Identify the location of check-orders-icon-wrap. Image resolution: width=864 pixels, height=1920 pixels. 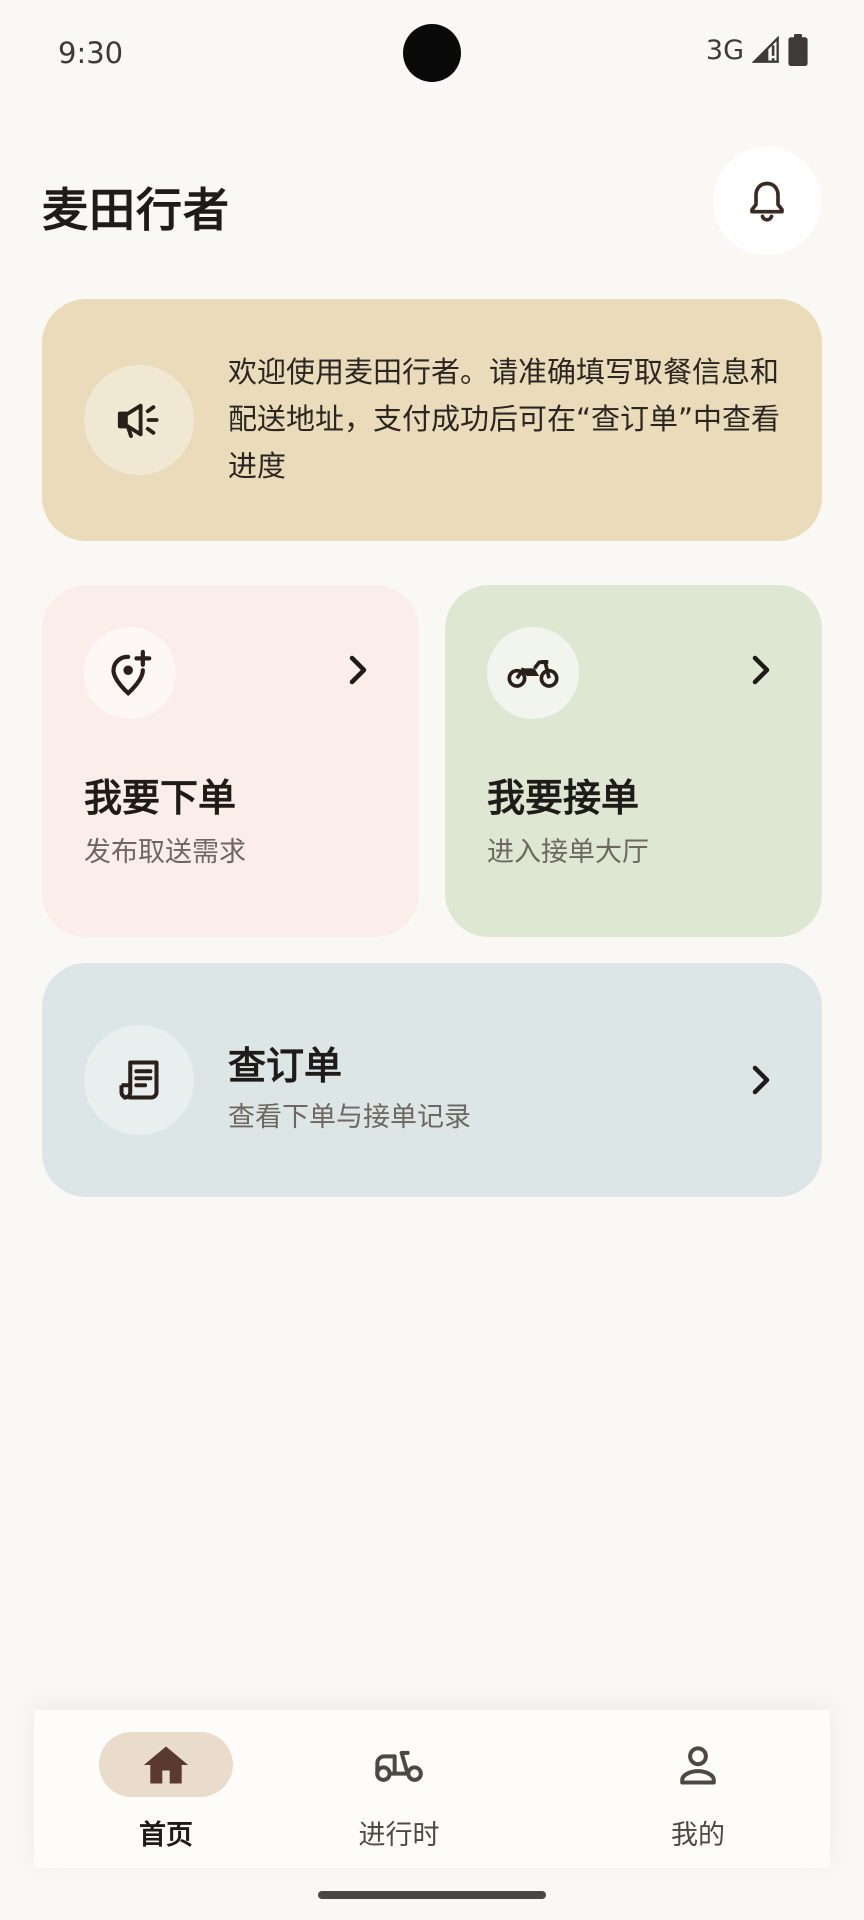
(139, 1080).